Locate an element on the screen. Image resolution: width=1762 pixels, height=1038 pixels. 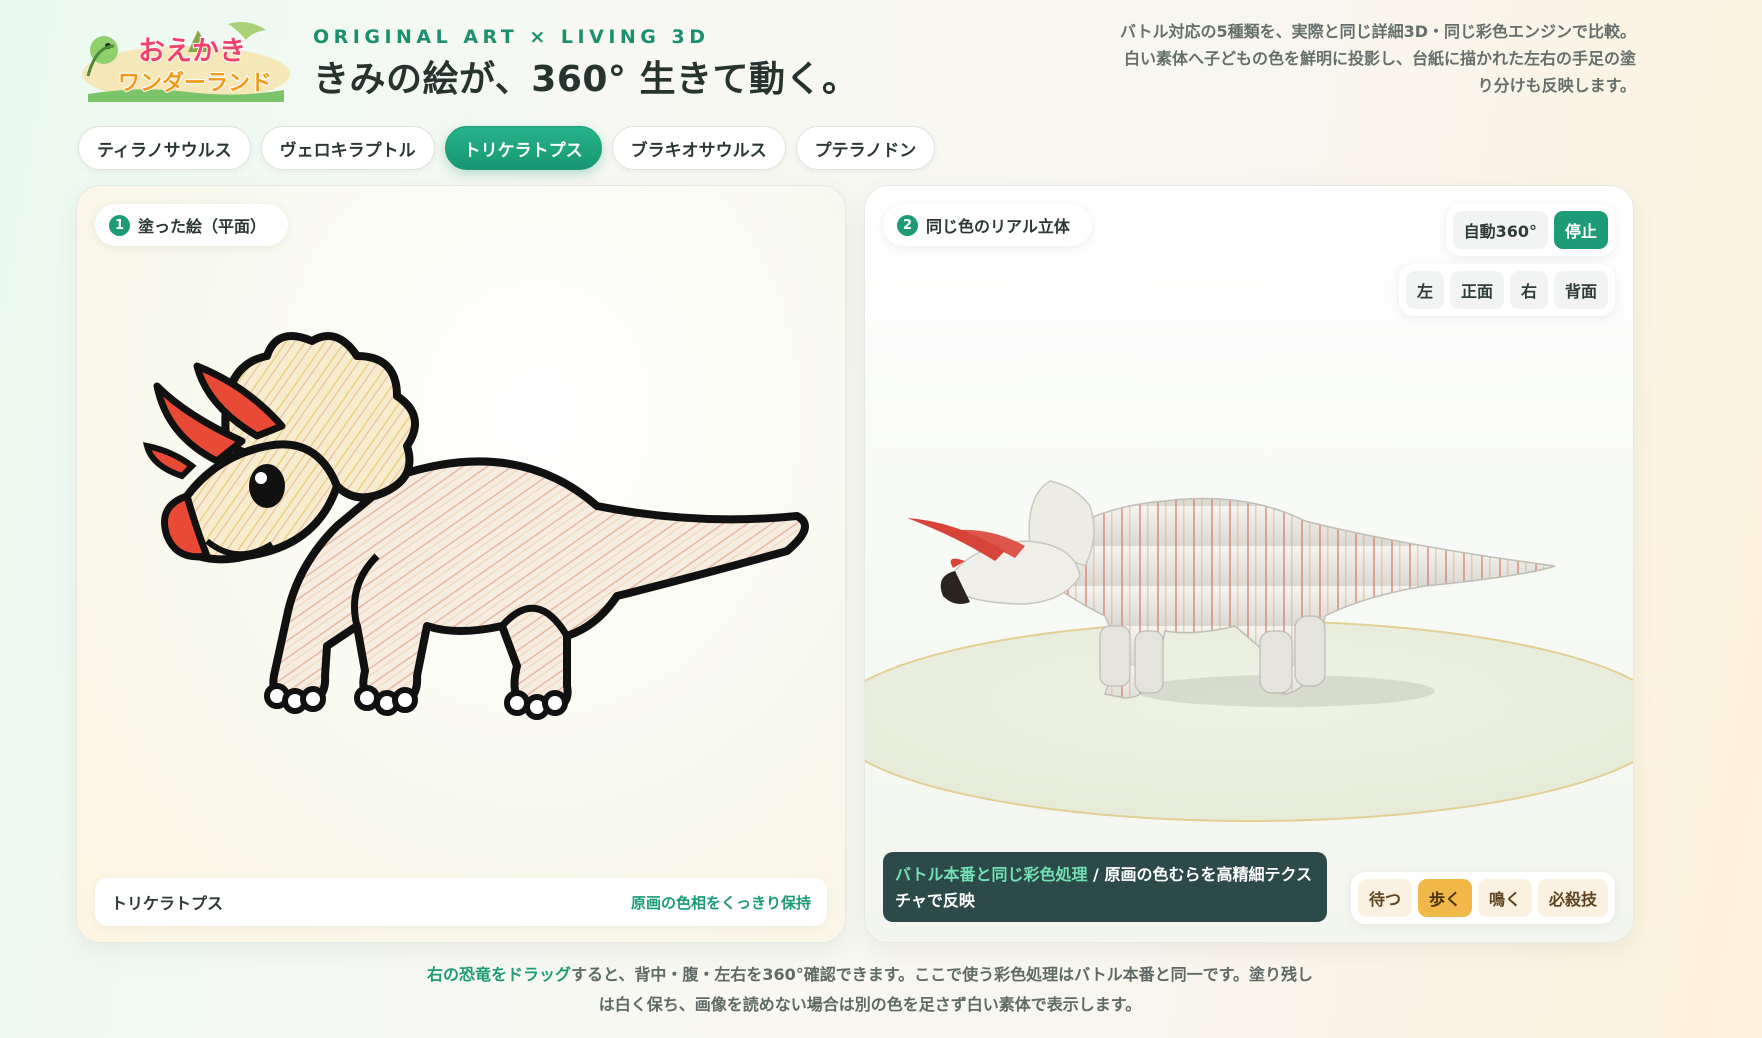
logo-text-bottom: ワンダーランド is located at coordinates (195, 83).